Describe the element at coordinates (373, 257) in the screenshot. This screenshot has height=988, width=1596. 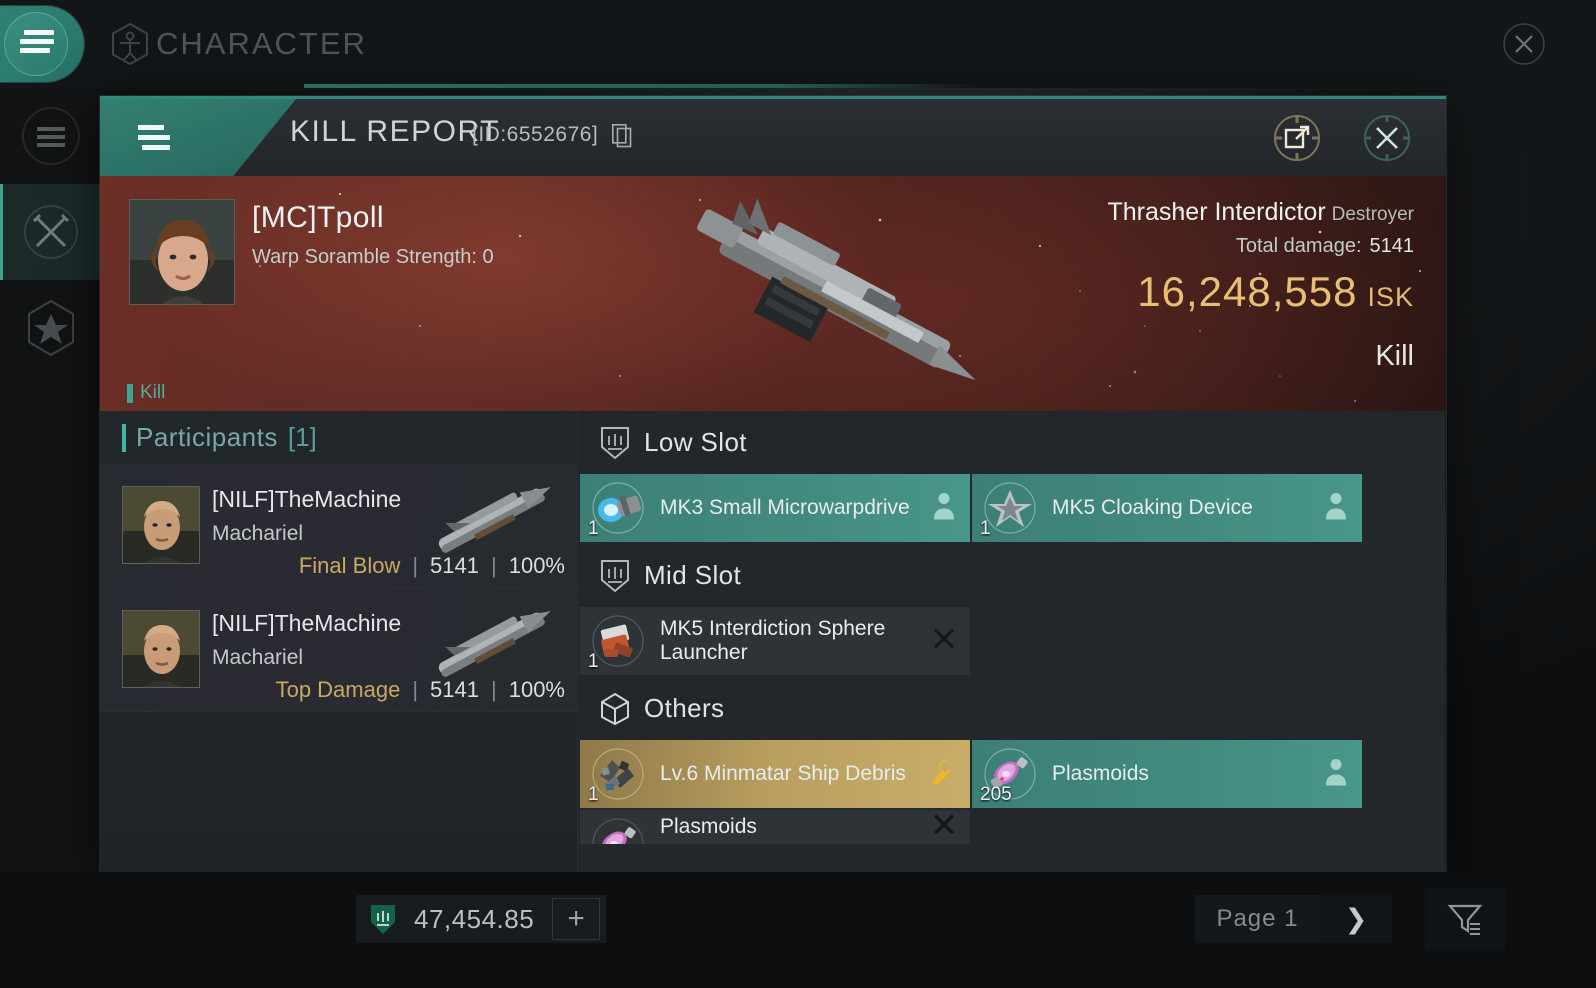
I see `warp-scramble-strength: Warp Soramble Strength: 0` at that location.